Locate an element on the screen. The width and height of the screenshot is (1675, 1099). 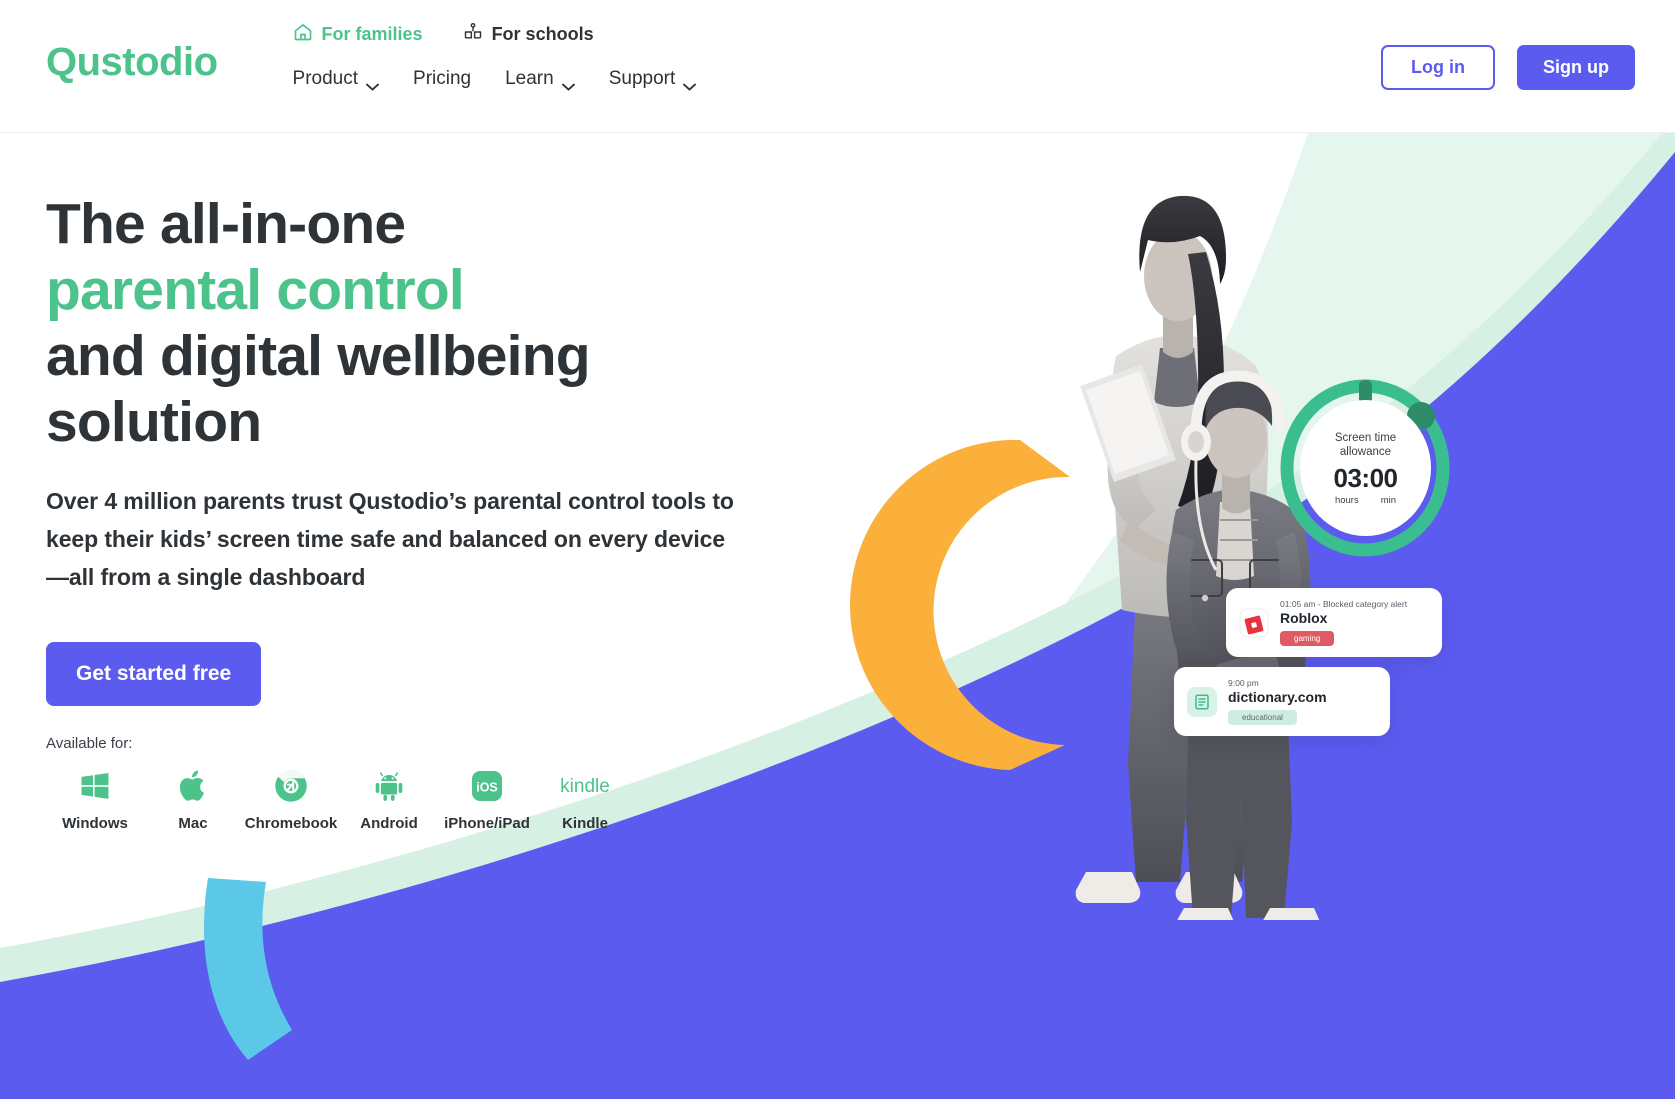
alert-card-title: Roblox is located at coordinates (1304, 618).